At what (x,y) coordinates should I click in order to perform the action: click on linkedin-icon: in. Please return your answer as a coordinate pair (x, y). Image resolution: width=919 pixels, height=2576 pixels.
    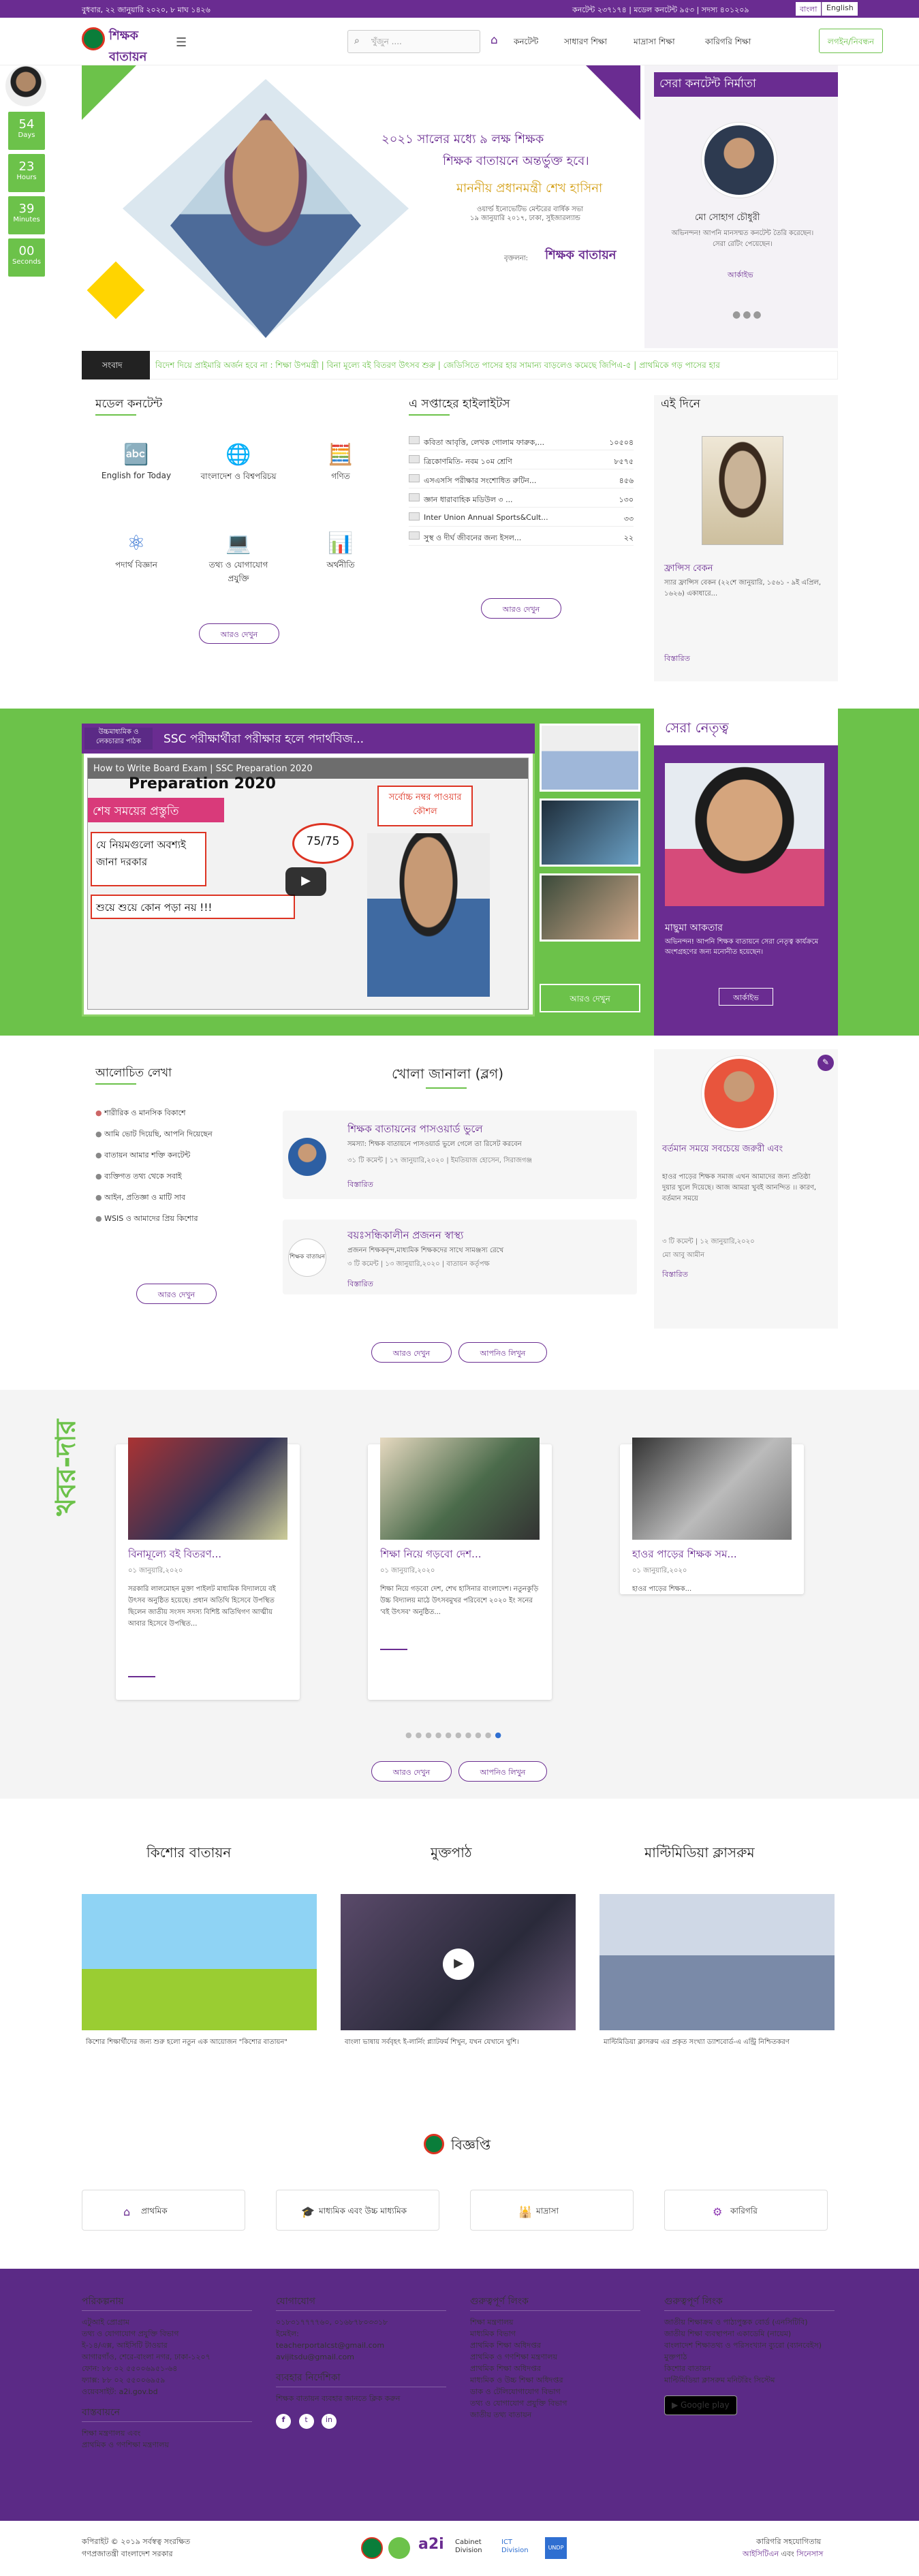
    Looking at the image, I should click on (329, 2421).